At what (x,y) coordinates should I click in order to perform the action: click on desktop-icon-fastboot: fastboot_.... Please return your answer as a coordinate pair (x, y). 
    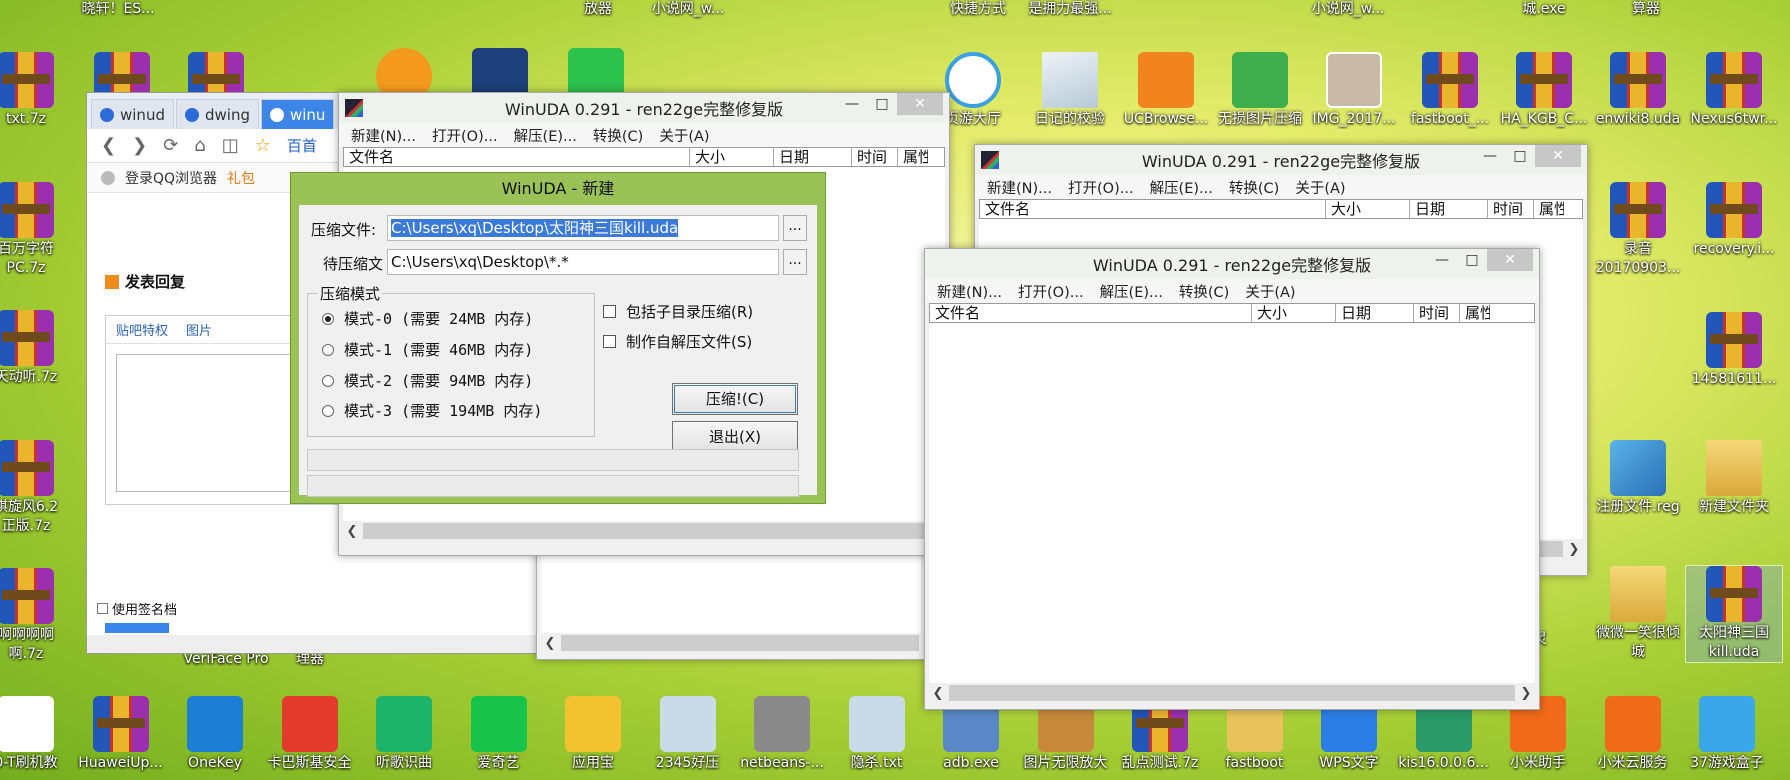
    Looking at the image, I should click on (1450, 90).